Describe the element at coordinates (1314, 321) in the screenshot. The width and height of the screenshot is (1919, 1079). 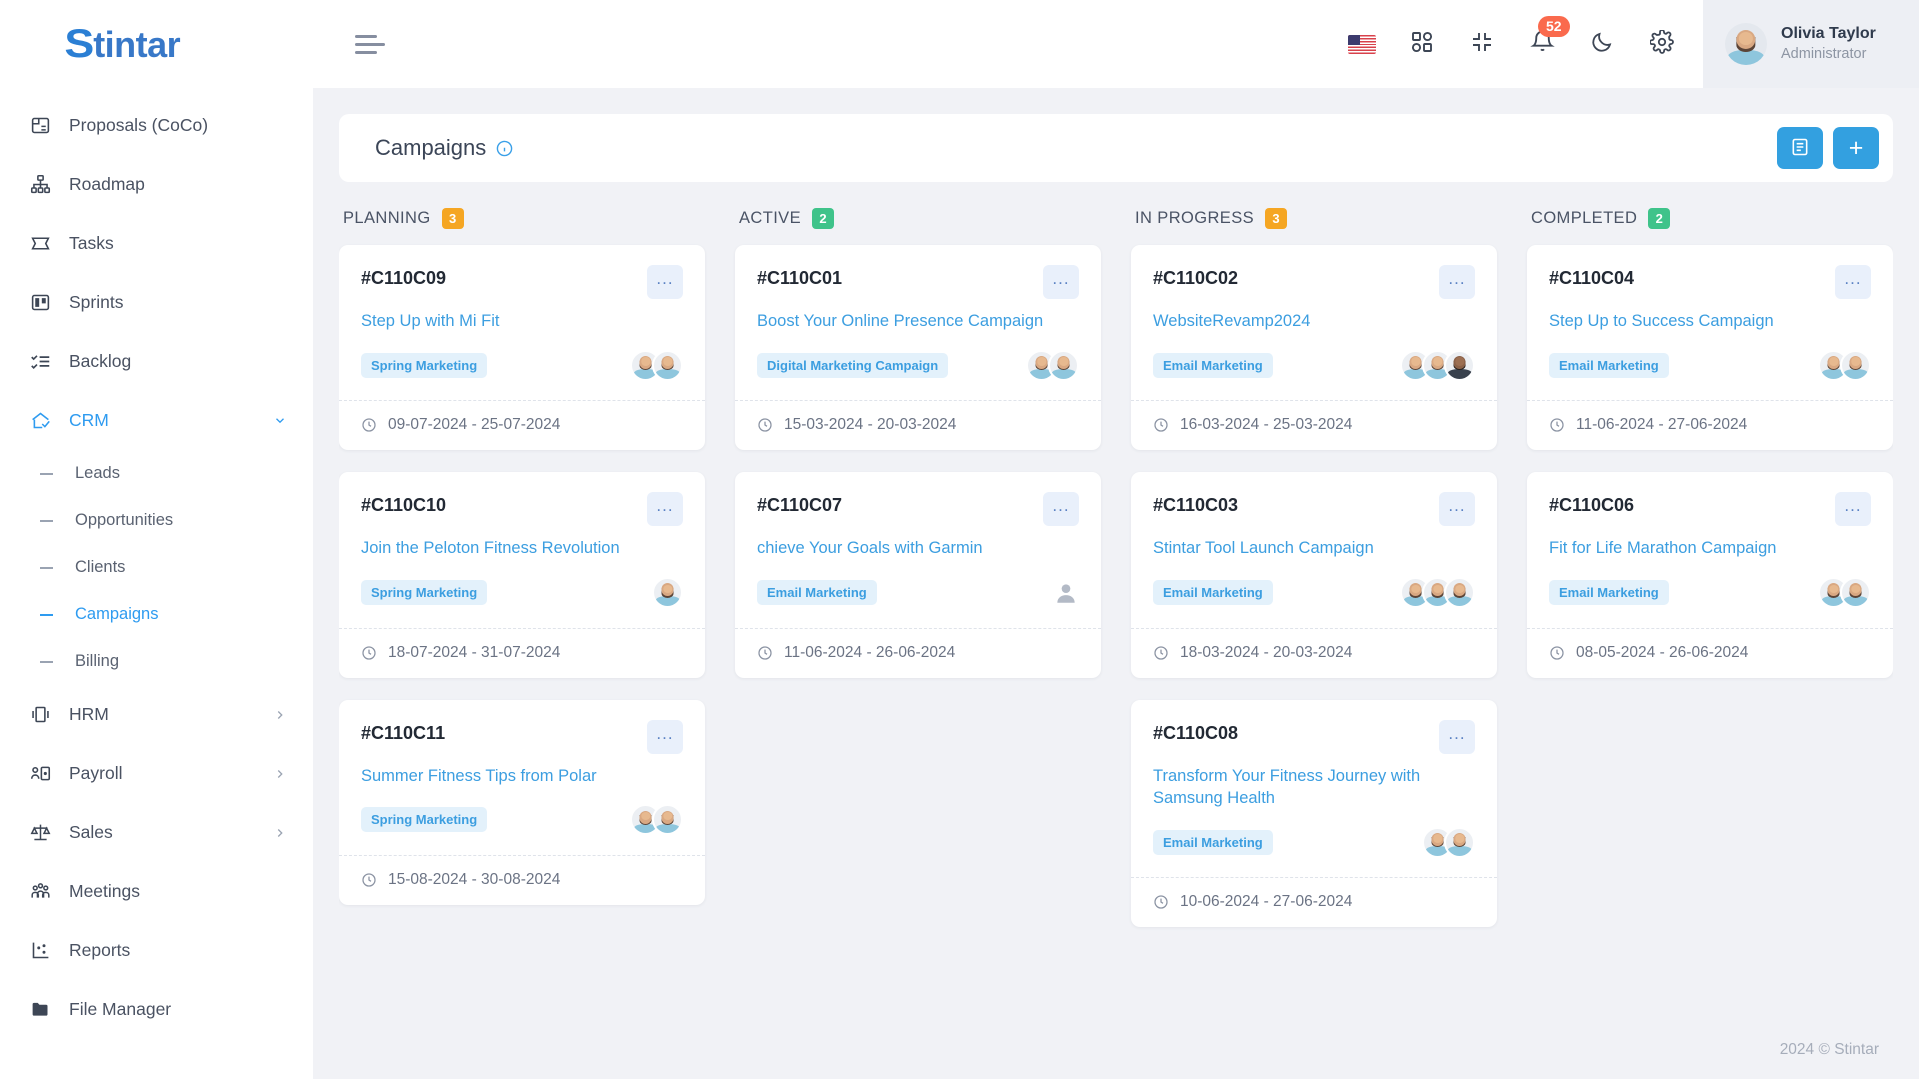
I see `card-title-link: WebsiteRevamp2024` at that location.